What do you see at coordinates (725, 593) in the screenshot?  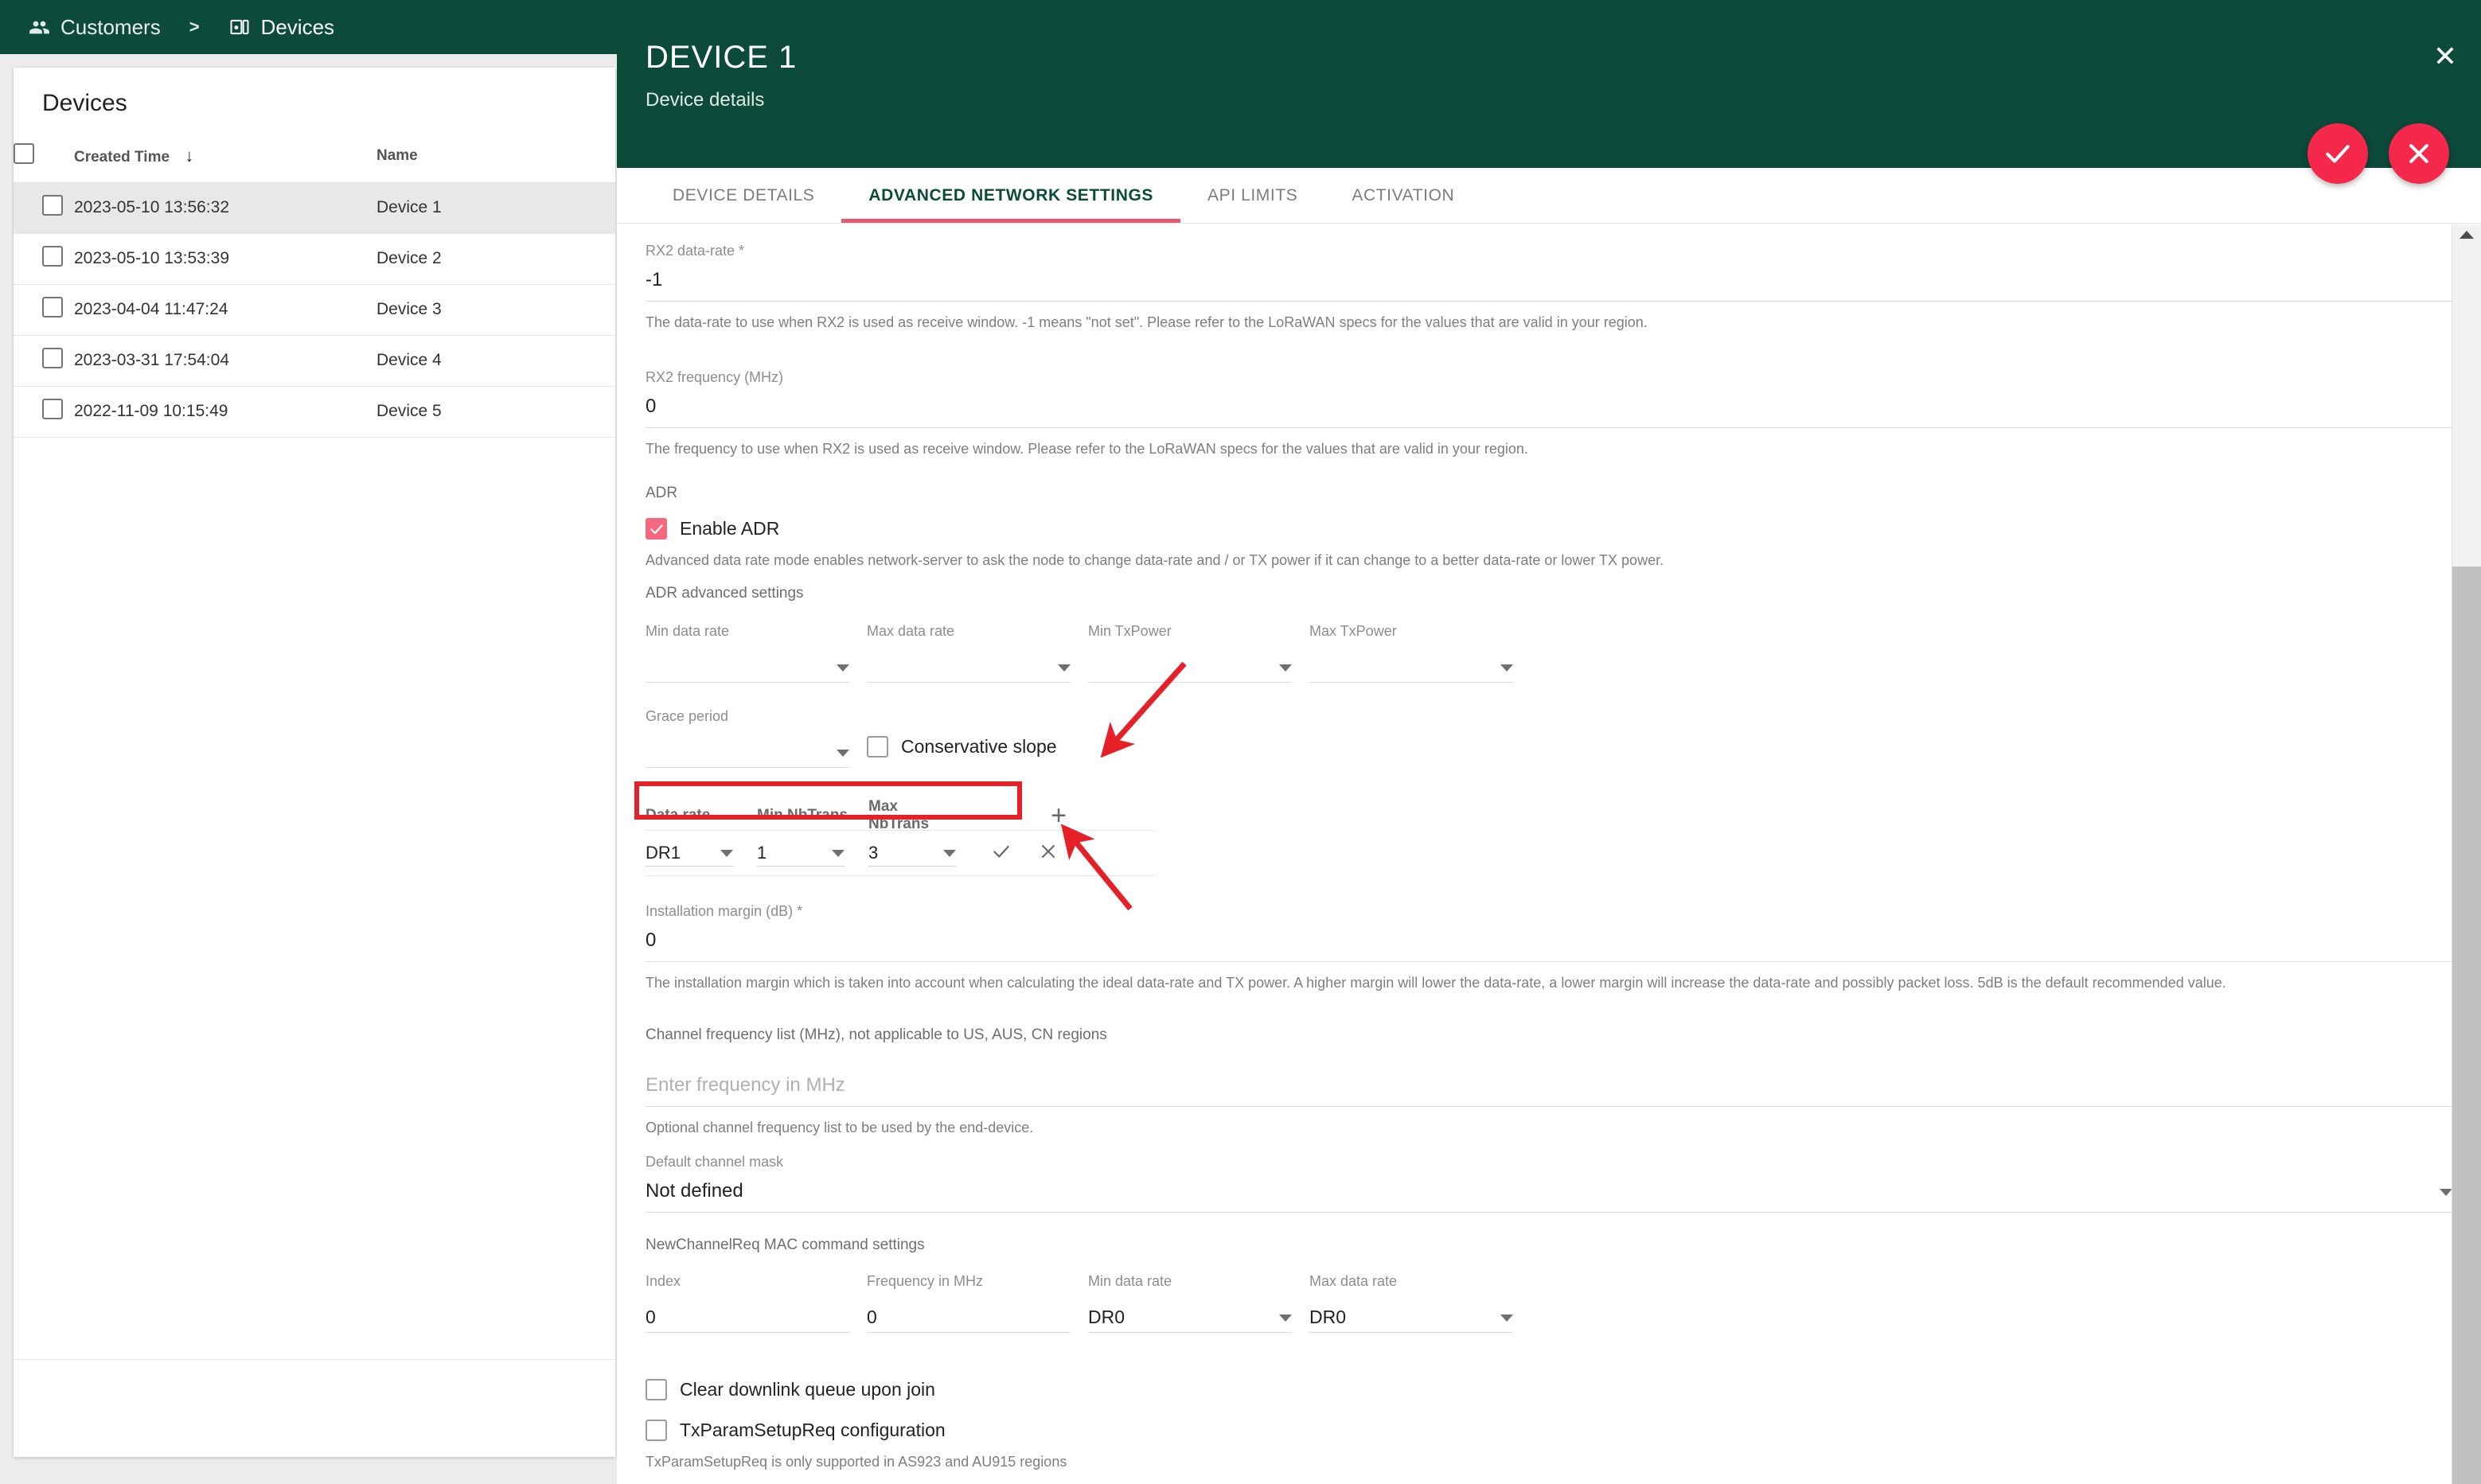 I see `adr-advanced-settings-label: ADR advanced settings` at bounding box center [725, 593].